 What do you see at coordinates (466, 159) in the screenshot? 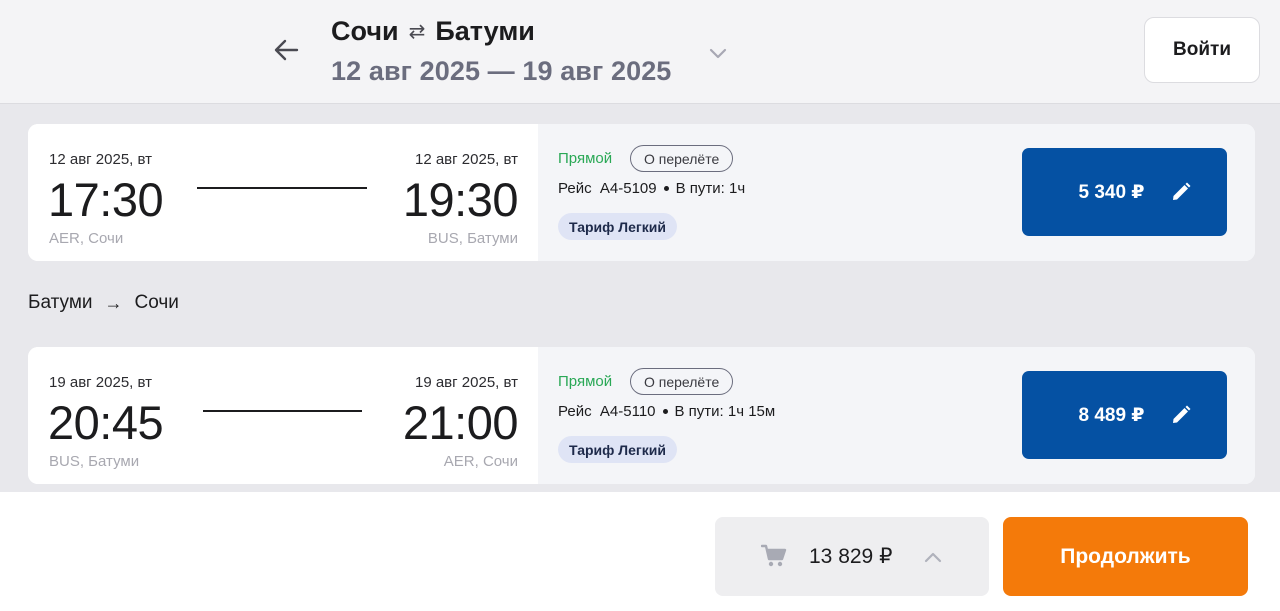
I see `arrival-date: 12 авг 2025, вт` at bounding box center [466, 159].